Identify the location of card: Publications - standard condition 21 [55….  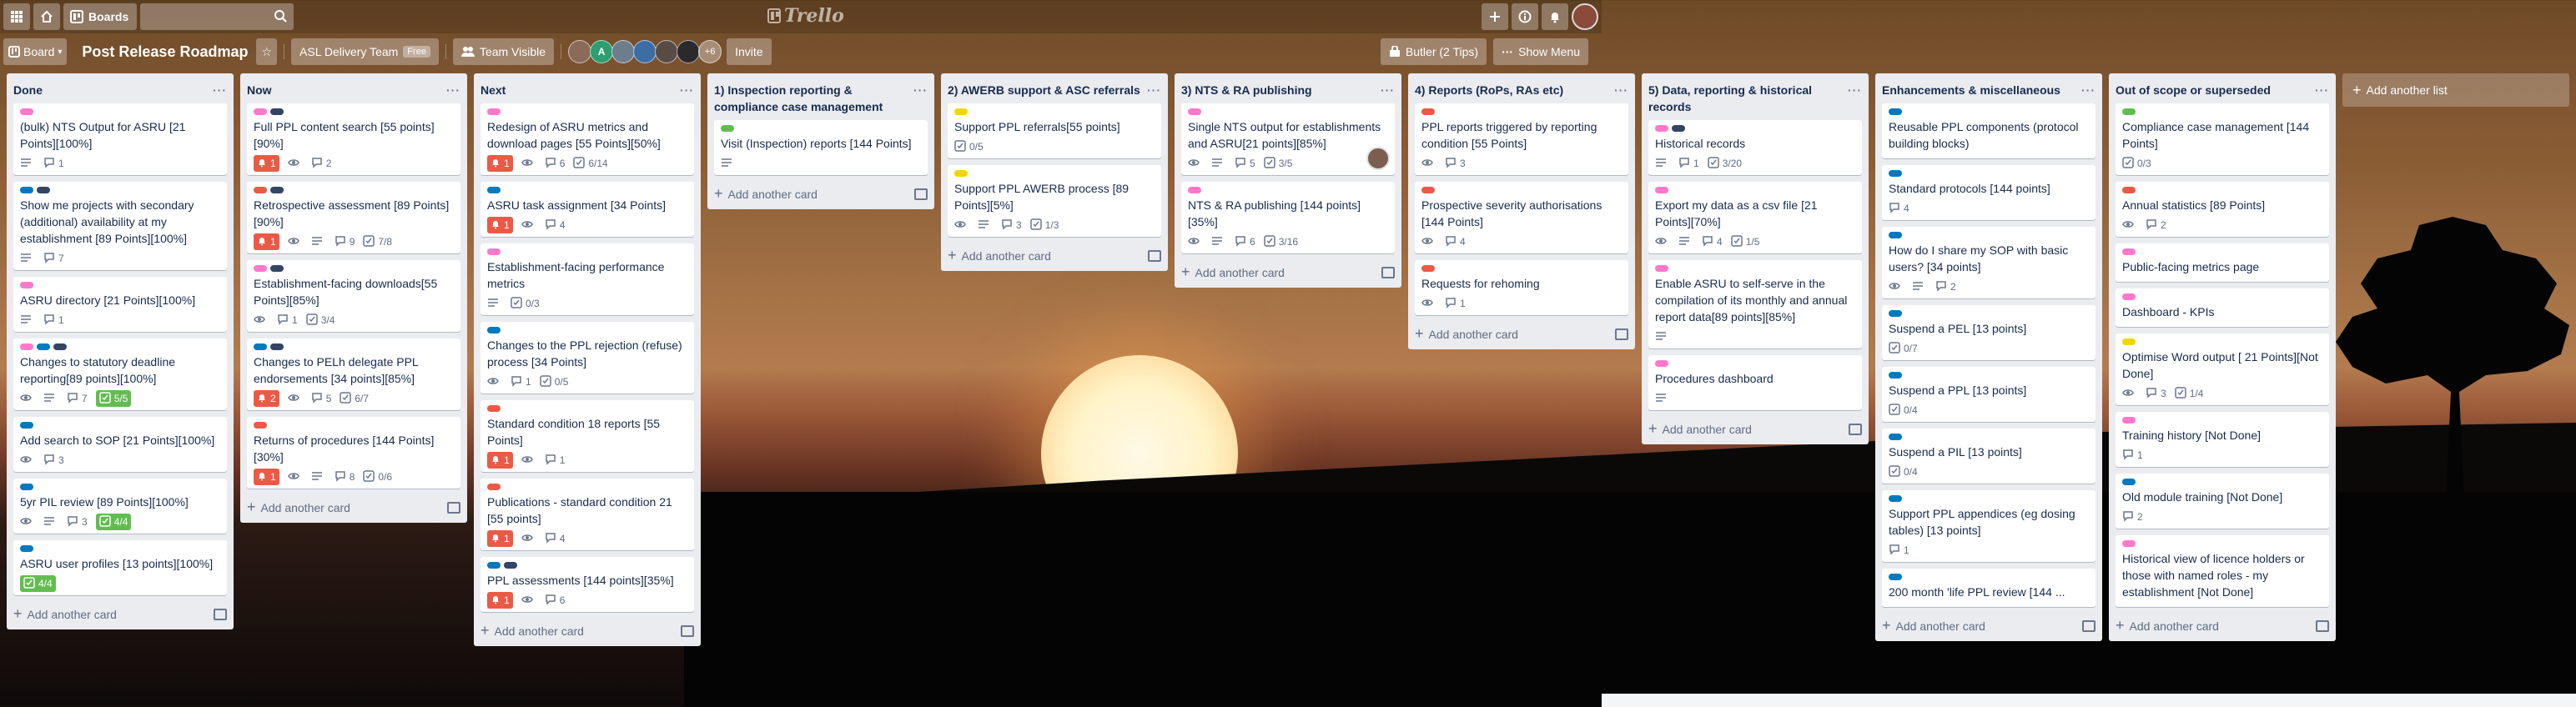
(587, 514).